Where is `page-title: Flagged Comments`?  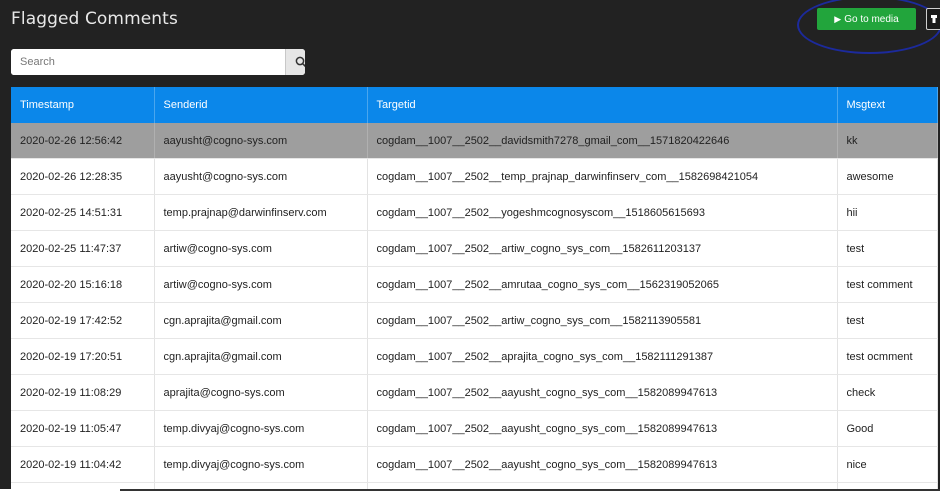 page-title: Flagged Comments is located at coordinates (94, 19).